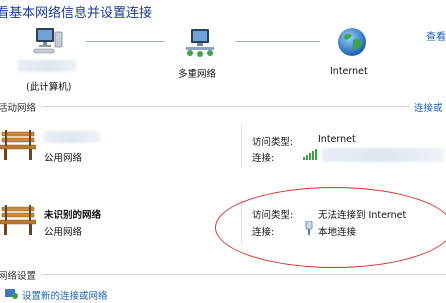 The height and width of the screenshot is (303, 446). Describe the element at coordinates (337, 139) in the screenshot. I see `network-1-access-type-value: Internet` at that location.